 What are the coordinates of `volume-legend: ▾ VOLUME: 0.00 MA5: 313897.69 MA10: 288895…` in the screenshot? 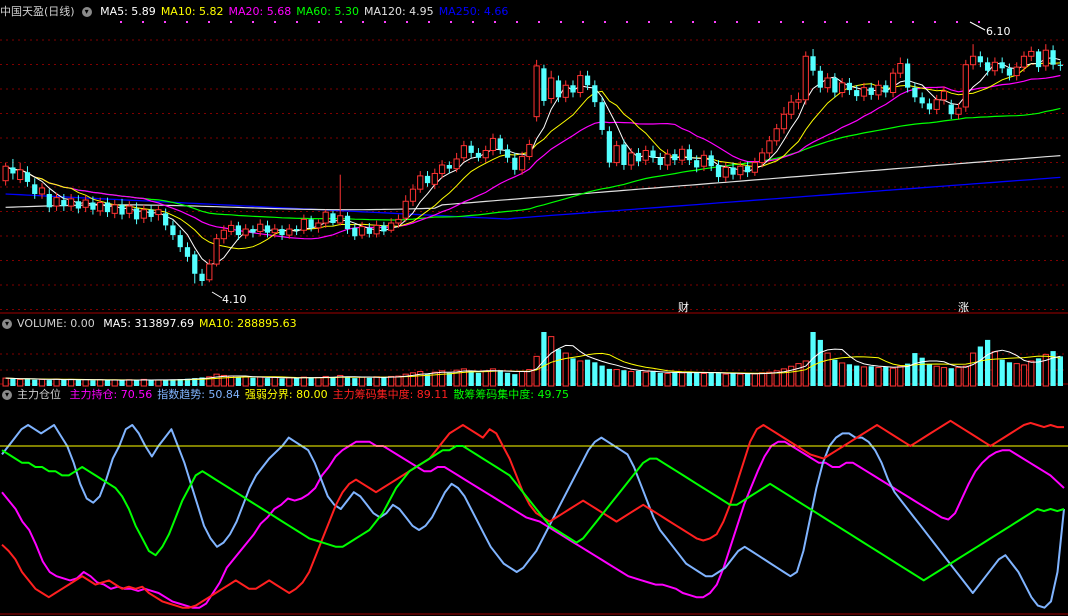 It's located at (153, 324).